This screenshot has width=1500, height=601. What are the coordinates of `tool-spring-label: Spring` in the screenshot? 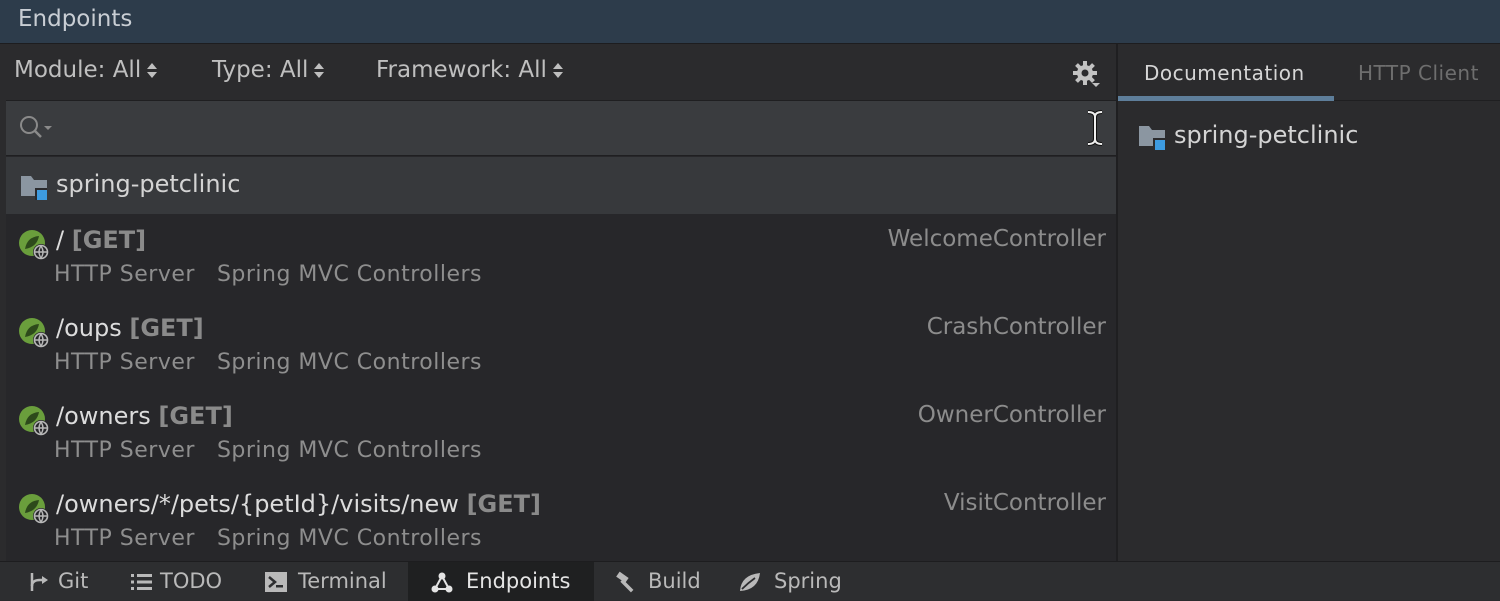 It's located at (808, 581).